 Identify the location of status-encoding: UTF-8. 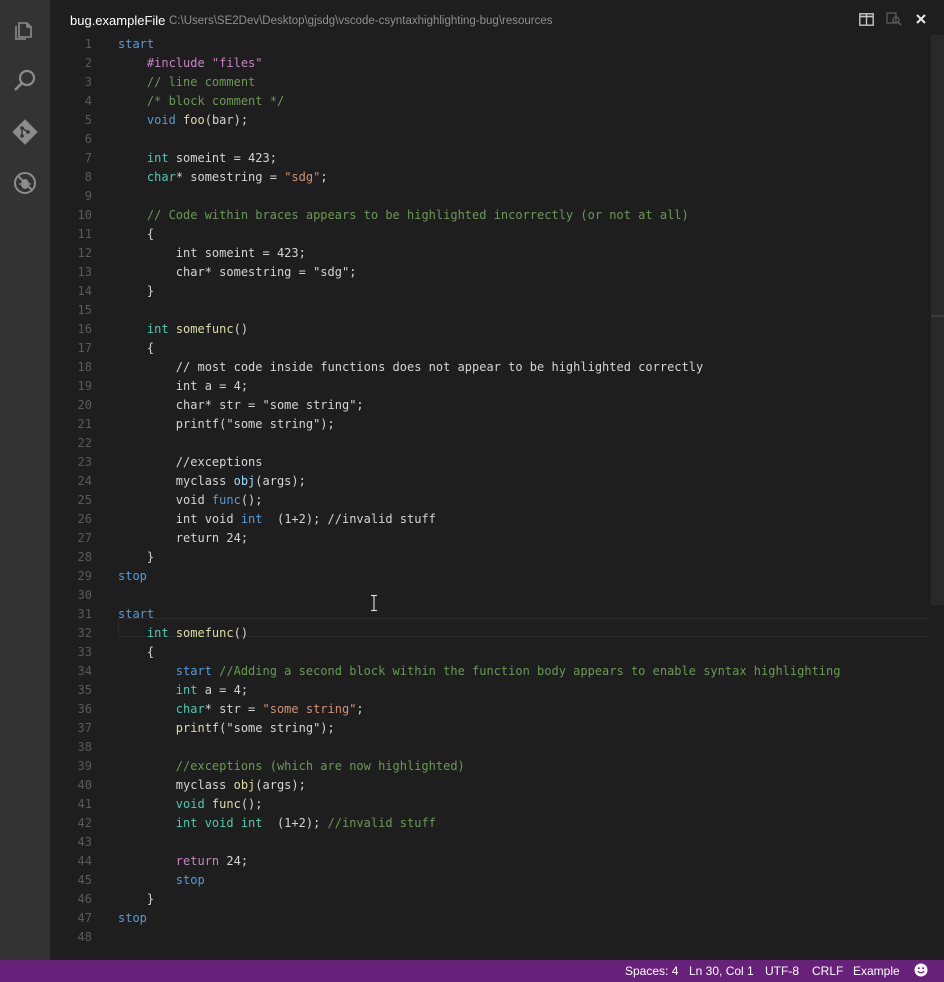
(782, 971).